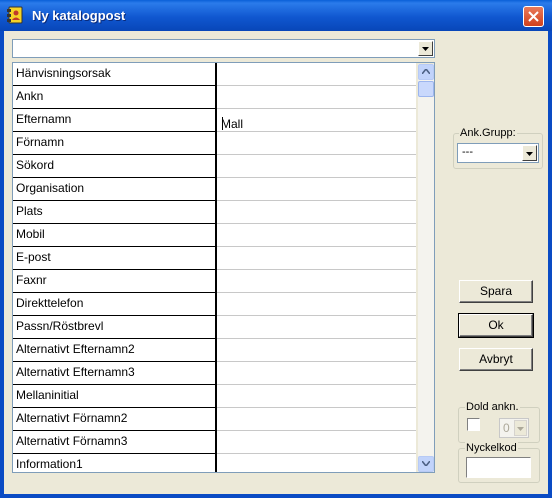 Image resolution: width=552 pixels, height=498 pixels. I want to click on scroll-thumb, so click(426, 89).